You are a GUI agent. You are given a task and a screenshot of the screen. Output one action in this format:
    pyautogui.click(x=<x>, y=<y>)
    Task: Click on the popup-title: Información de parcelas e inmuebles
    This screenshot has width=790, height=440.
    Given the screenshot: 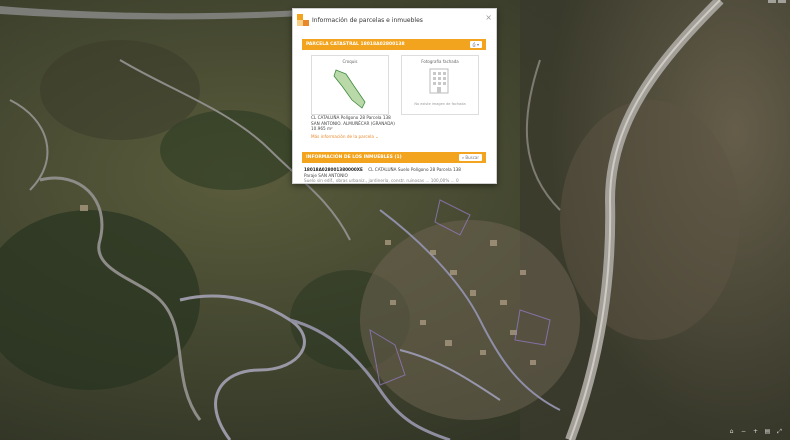 What is the action you would take?
    pyautogui.click(x=367, y=20)
    